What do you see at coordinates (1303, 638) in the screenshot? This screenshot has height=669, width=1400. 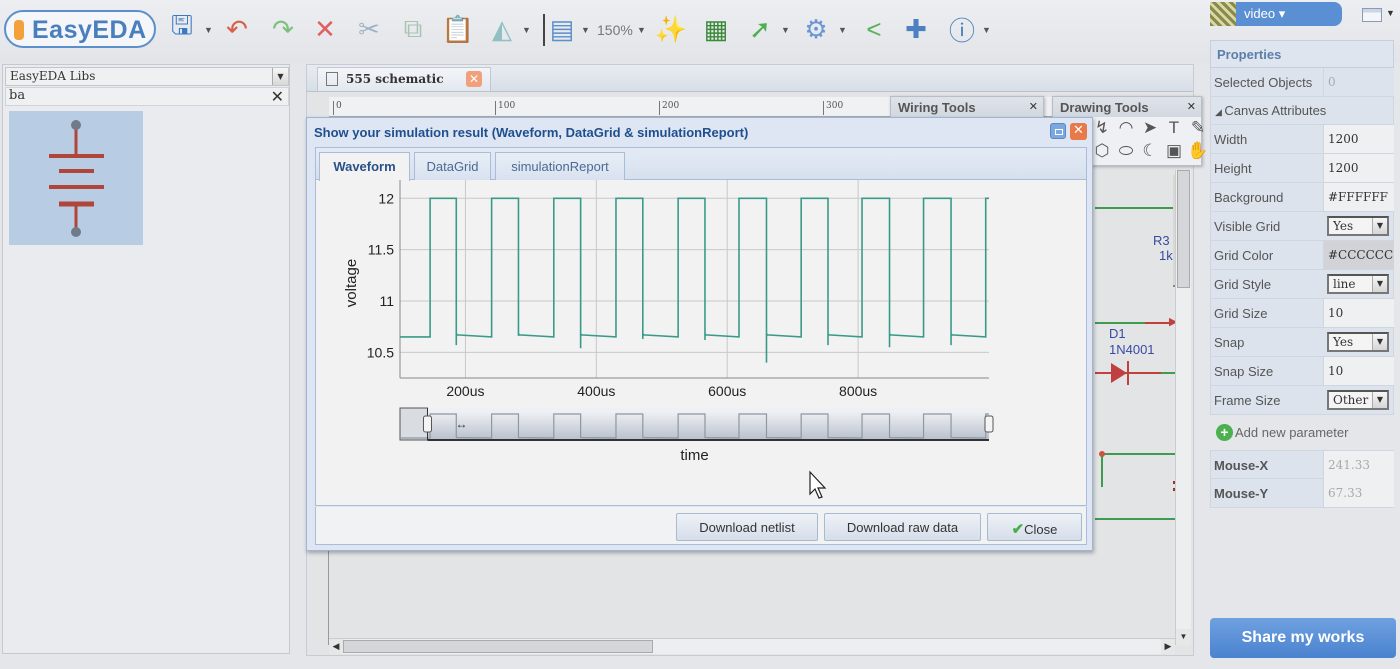 I see `share-my-works-button: Share my works` at bounding box center [1303, 638].